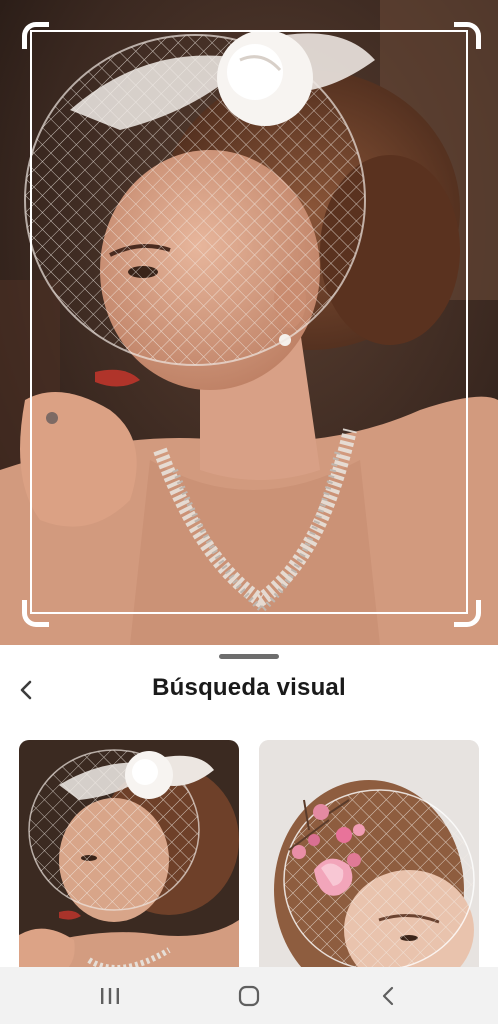 The image size is (498, 1024). Describe the element at coordinates (249, 687) in the screenshot. I see `page-title: Búsqueda visual` at that location.